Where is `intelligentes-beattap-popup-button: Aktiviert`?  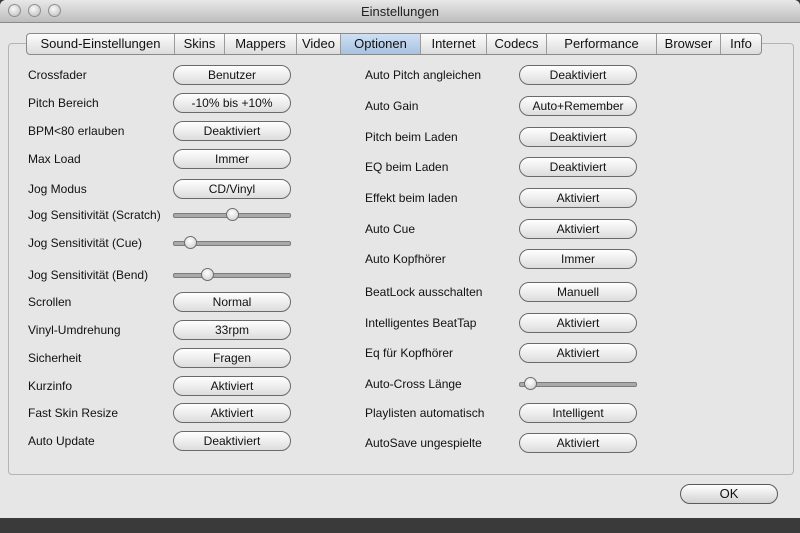 intelligentes-beattap-popup-button: Aktiviert is located at coordinates (578, 323).